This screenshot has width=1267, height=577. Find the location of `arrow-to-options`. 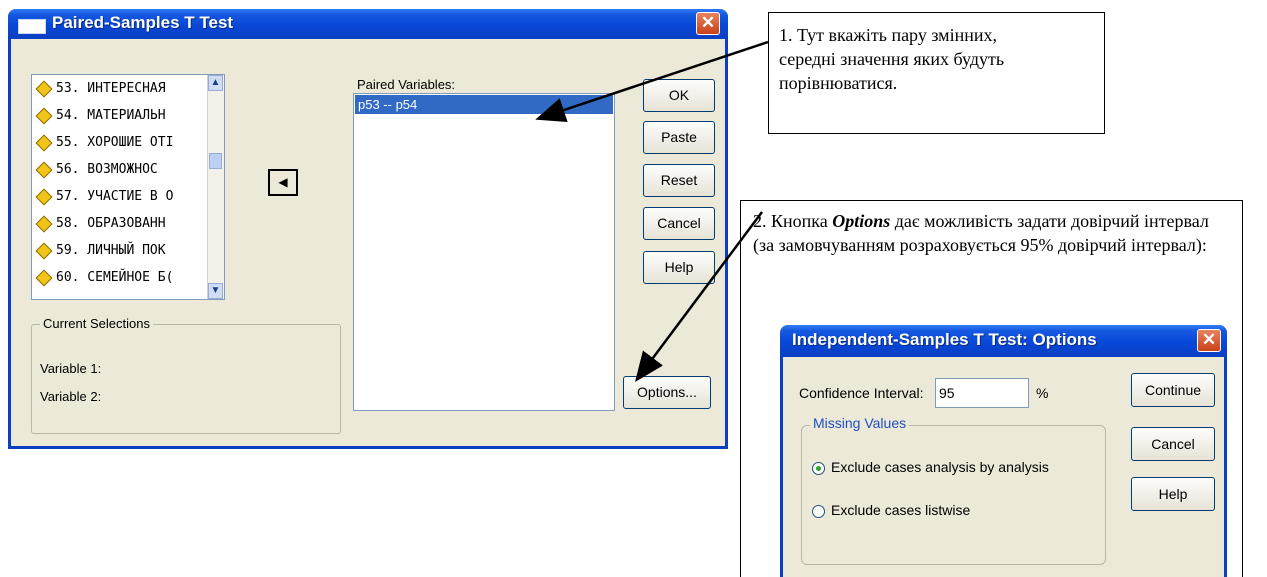

arrow-to-options is located at coordinates (699, 297).